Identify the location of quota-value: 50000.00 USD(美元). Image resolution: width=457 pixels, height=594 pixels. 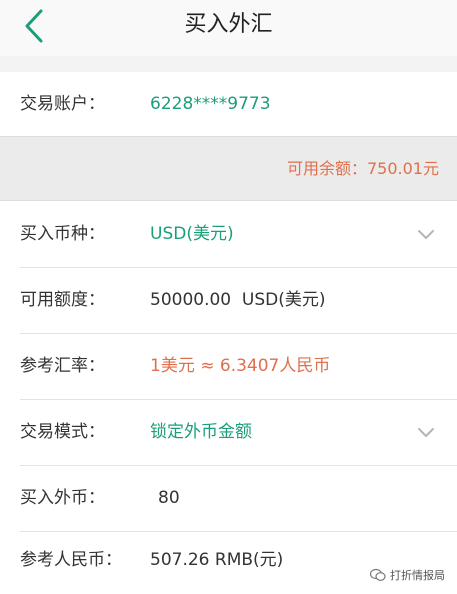
(238, 300).